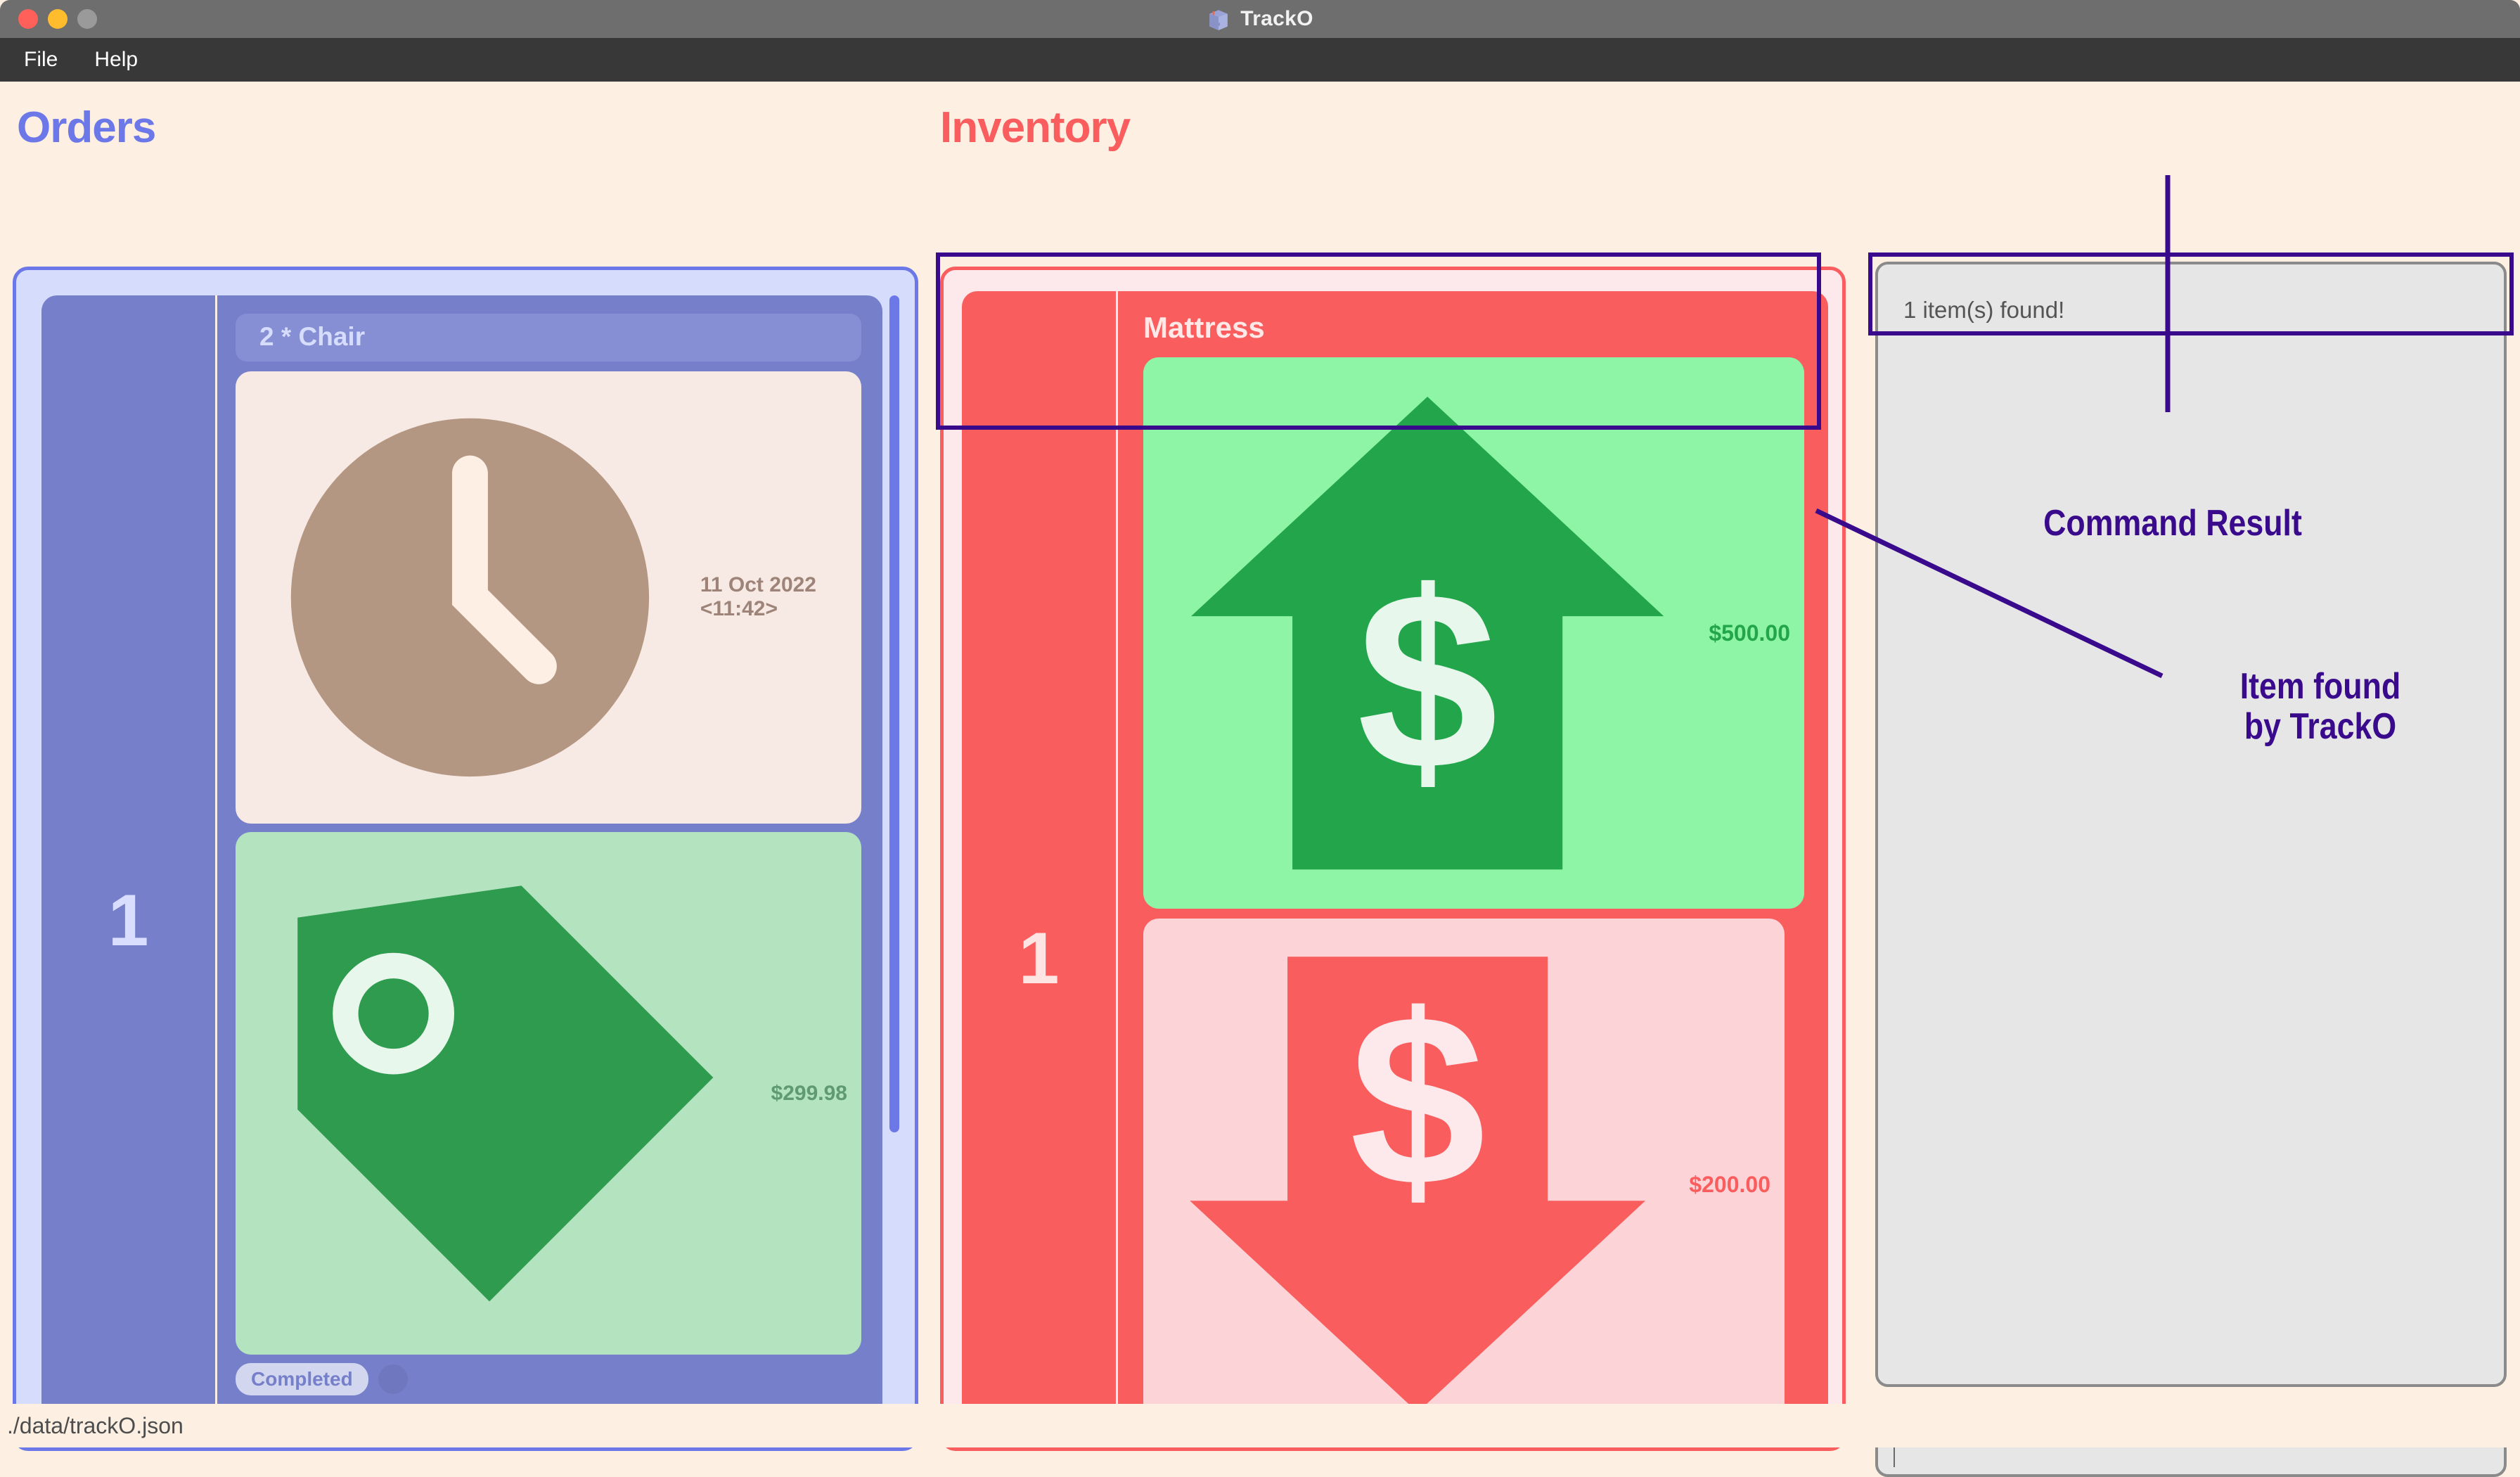  Describe the element at coordinates (1035, 127) in the screenshot. I see `inventory-heading: Inventory` at that location.